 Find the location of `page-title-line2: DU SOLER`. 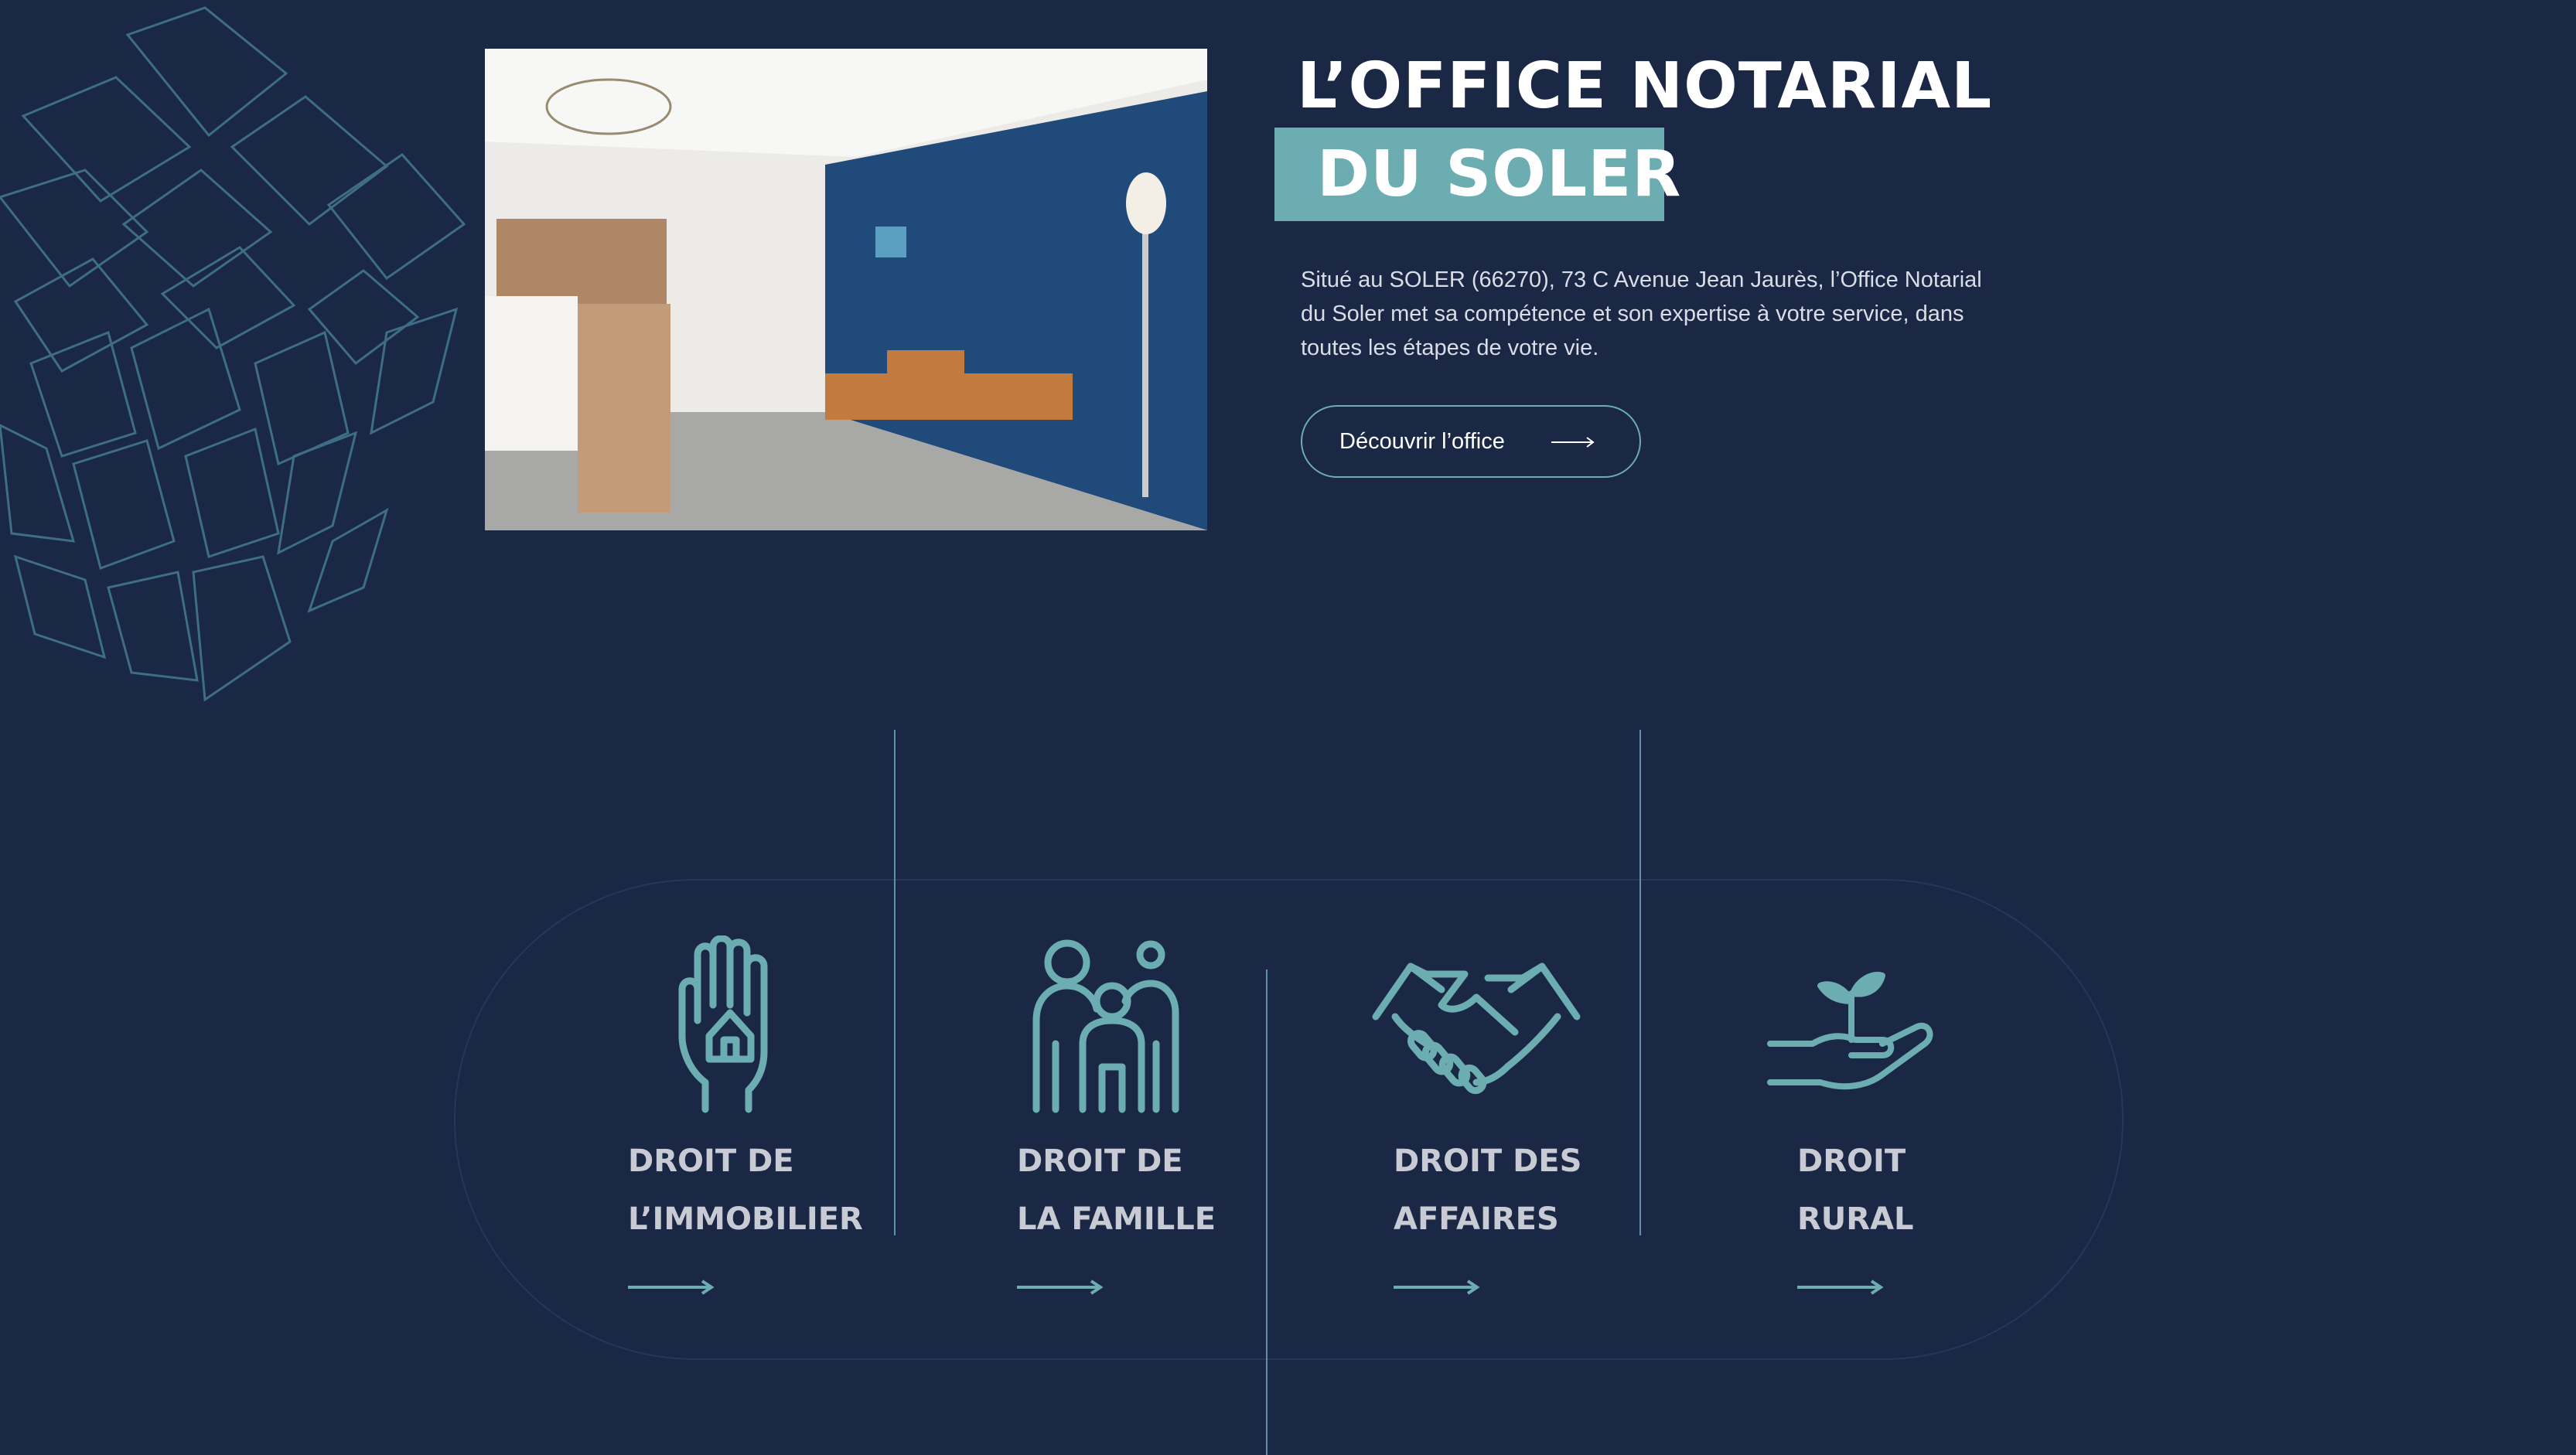

page-title-line2: DU SOLER is located at coordinates (1500, 175).